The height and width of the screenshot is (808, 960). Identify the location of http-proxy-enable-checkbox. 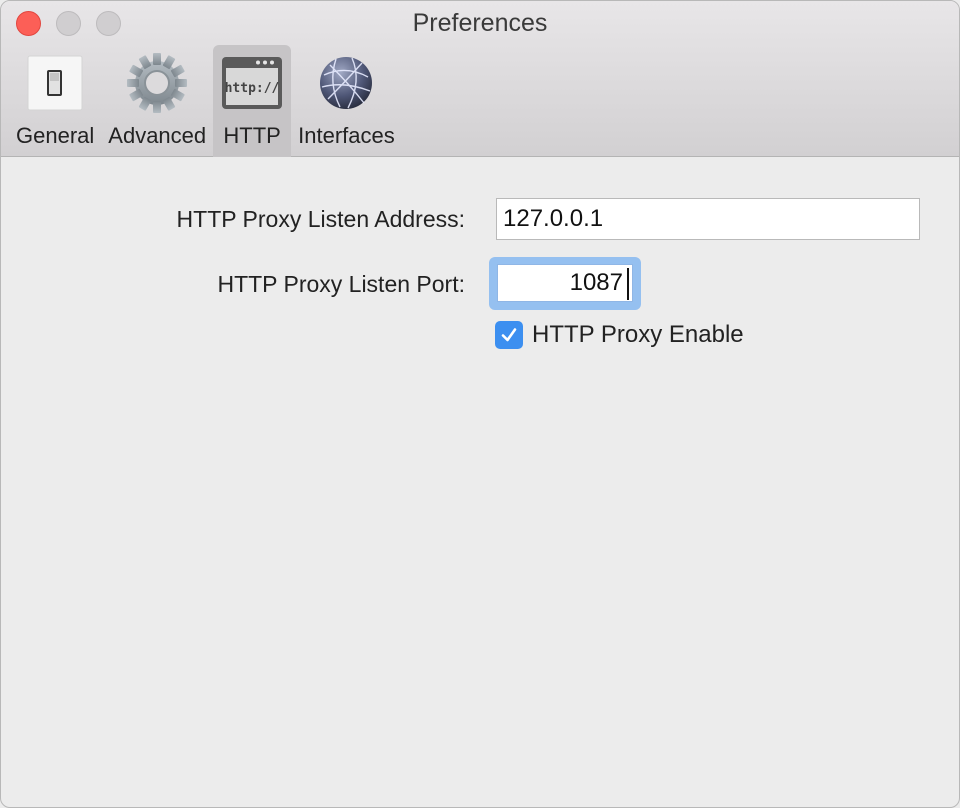
(509, 335).